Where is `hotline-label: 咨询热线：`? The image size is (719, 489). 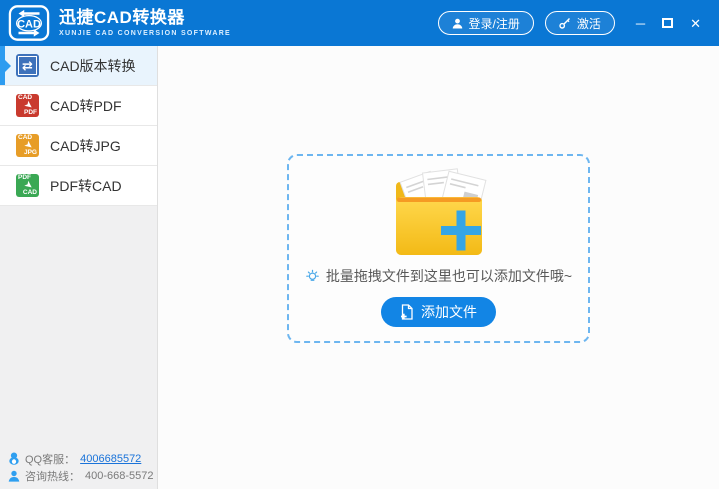
hotline-label: 咨询热线： is located at coordinates (52, 476).